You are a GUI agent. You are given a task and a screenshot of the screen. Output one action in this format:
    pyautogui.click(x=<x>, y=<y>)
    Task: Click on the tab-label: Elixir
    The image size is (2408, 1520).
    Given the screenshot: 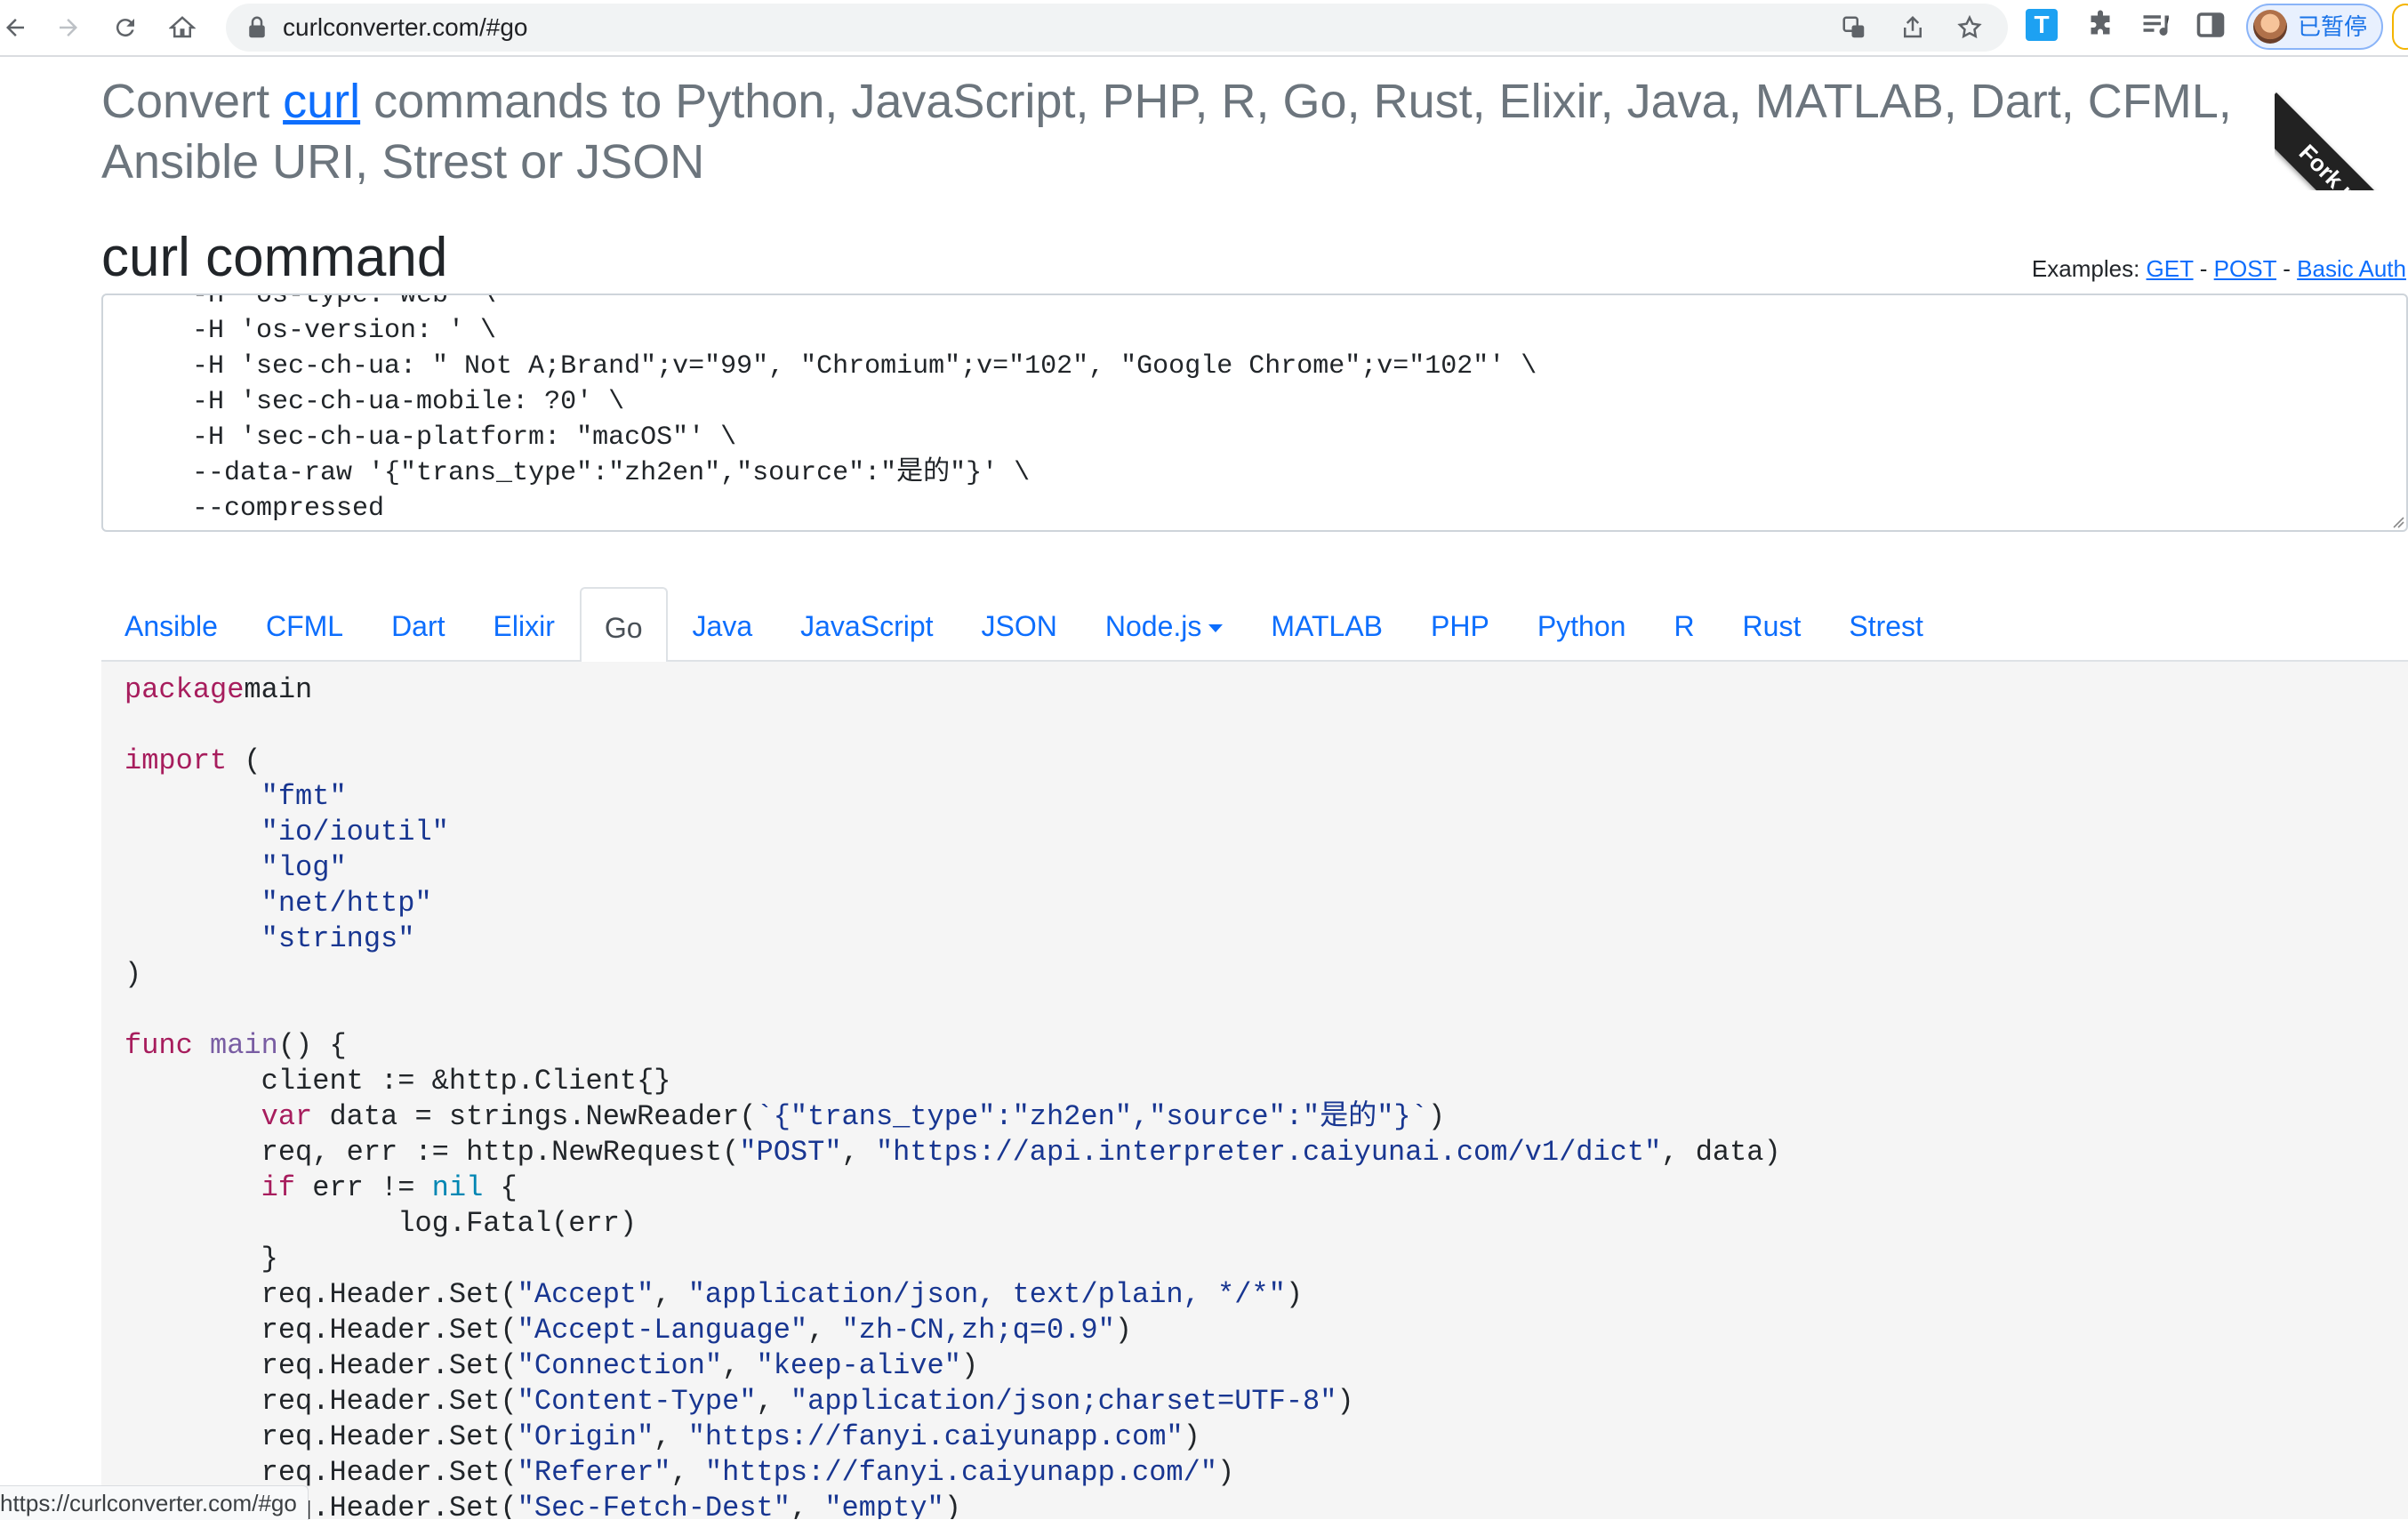 What is the action you would take?
    pyautogui.click(x=524, y=626)
    